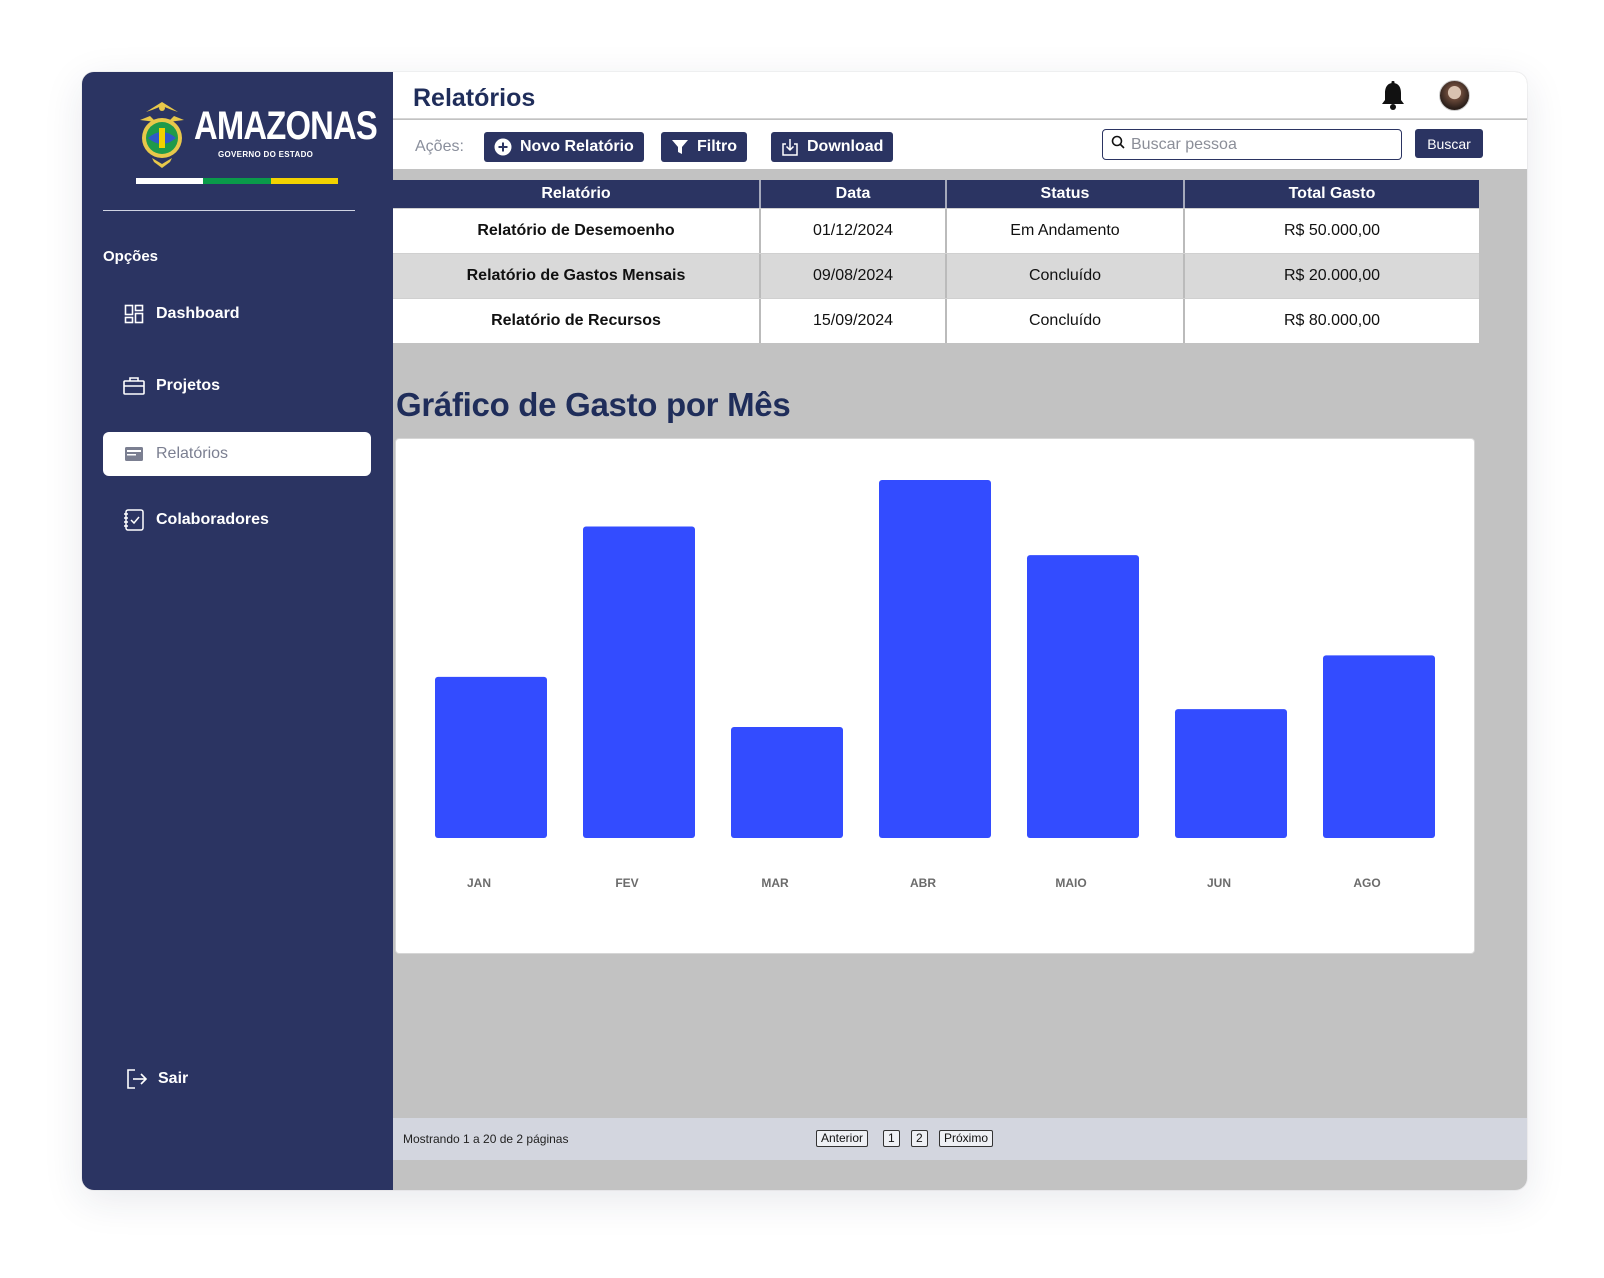 The height and width of the screenshot is (1278, 1604). Describe the element at coordinates (1393, 96) in the screenshot. I see `bell-icon` at that location.